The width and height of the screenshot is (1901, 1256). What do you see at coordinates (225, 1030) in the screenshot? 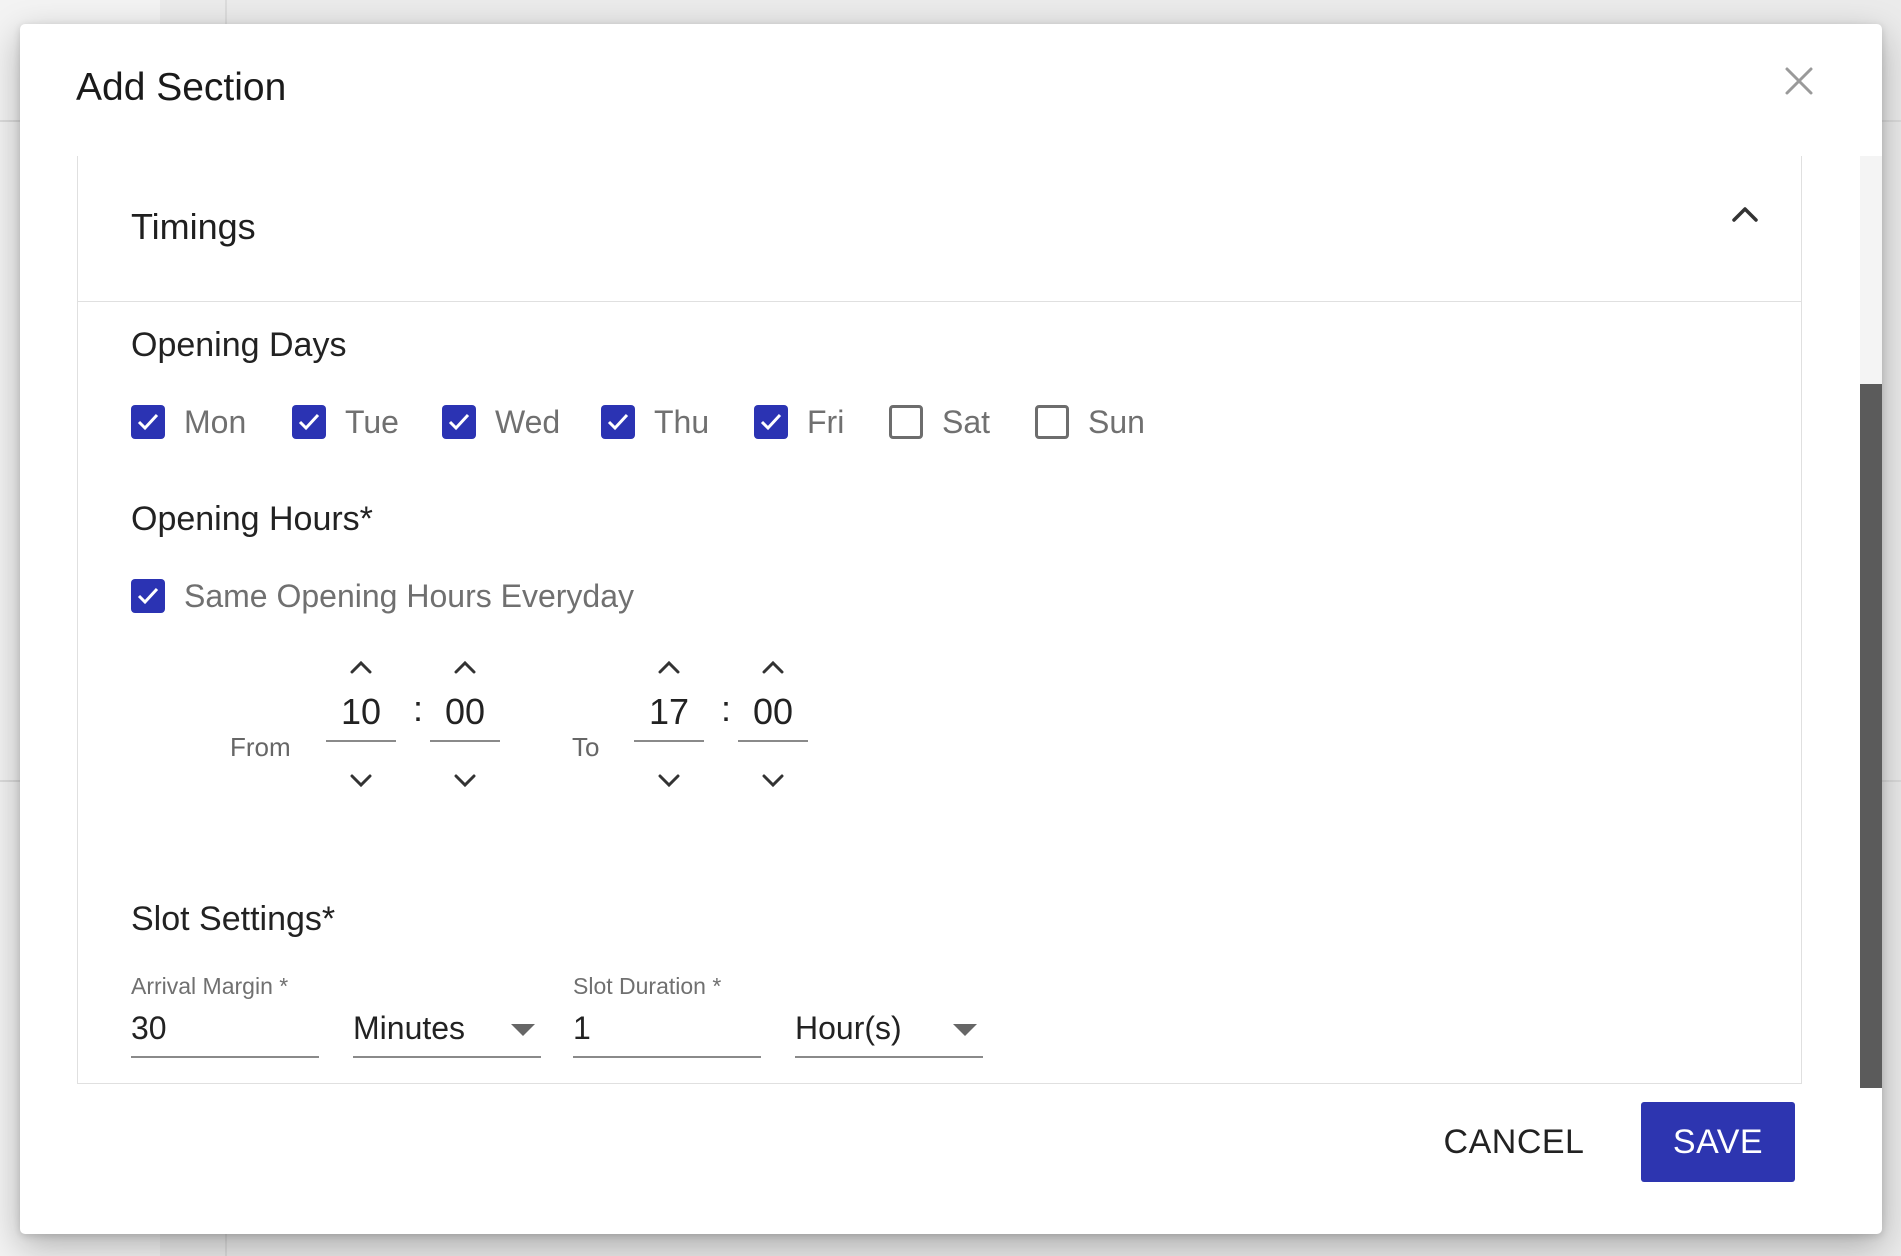
I see `arrival-margin-input: 30` at bounding box center [225, 1030].